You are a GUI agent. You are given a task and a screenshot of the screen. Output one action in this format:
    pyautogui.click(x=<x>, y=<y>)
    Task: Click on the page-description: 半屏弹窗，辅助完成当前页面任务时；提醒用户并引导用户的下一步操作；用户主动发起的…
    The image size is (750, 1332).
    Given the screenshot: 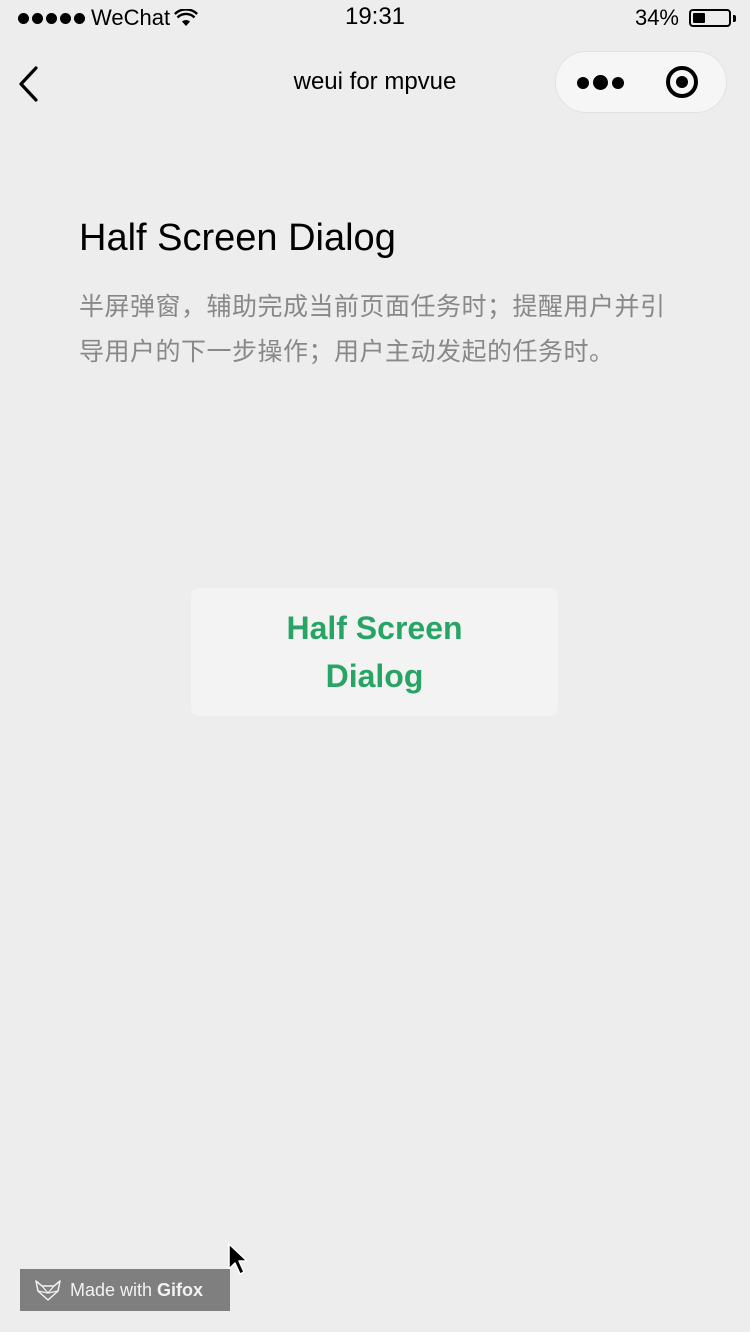 What is the action you would take?
    pyautogui.click(x=372, y=329)
    